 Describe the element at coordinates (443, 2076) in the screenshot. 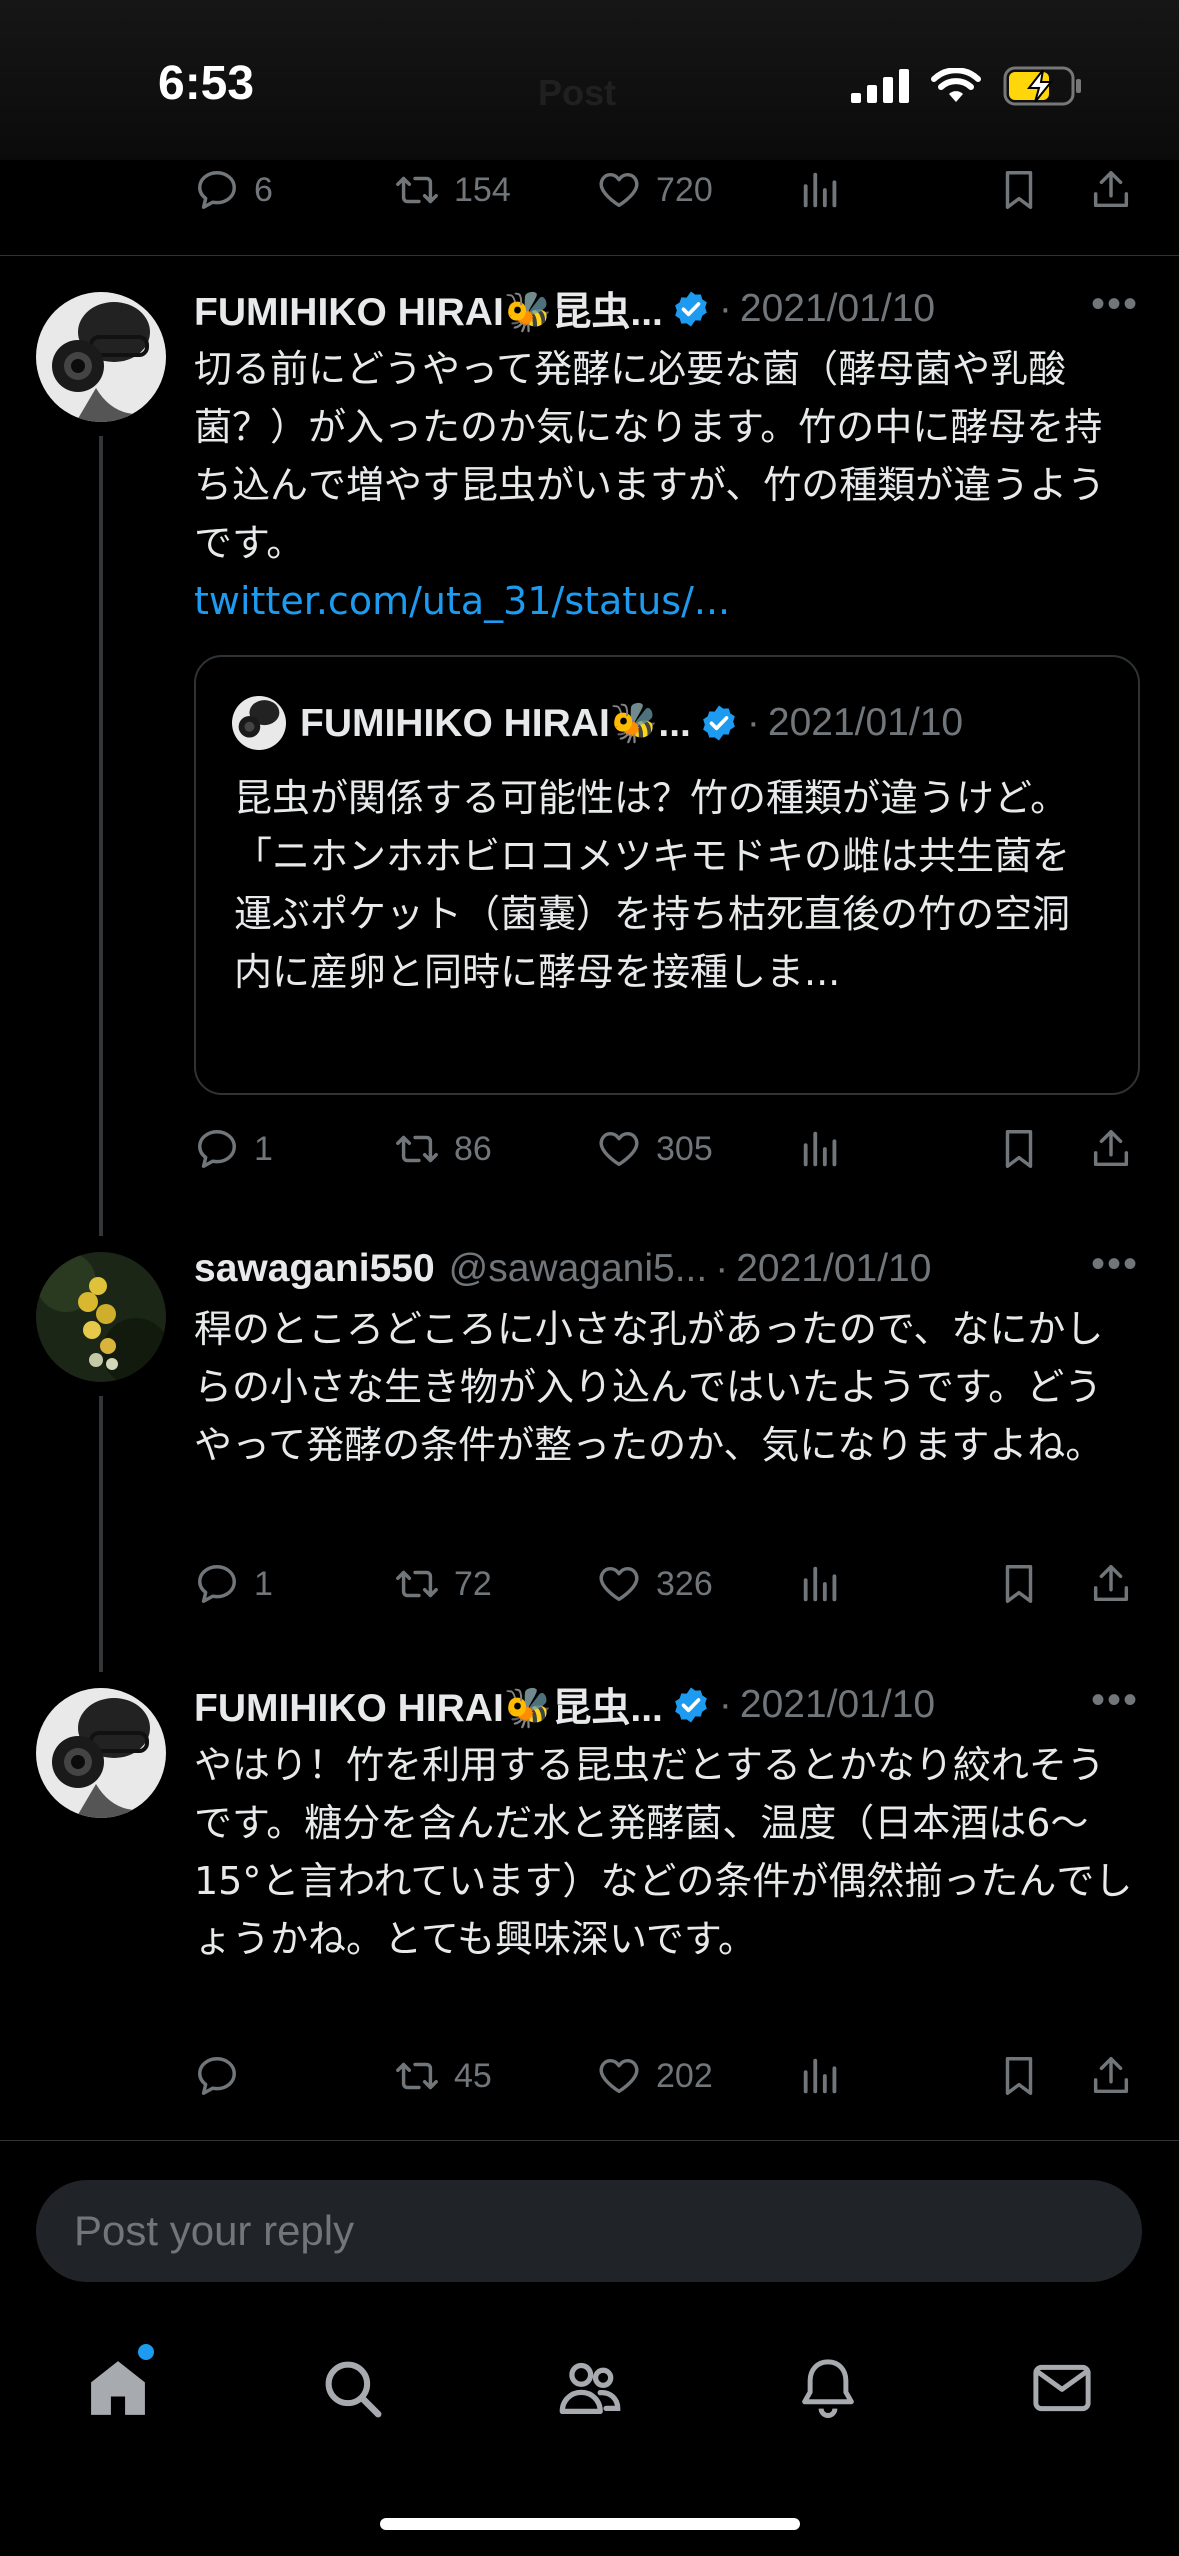

I see `repost-button: 45` at that location.